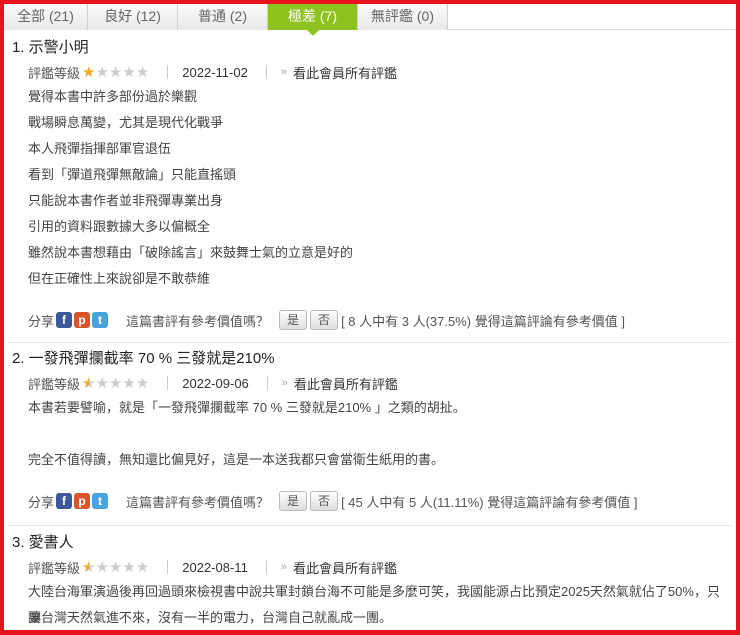 Image resolution: width=740 pixels, height=635 pixels. What do you see at coordinates (215, 567) in the screenshot?
I see `review-date: 2022-08-11` at bounding box center [215, 567].